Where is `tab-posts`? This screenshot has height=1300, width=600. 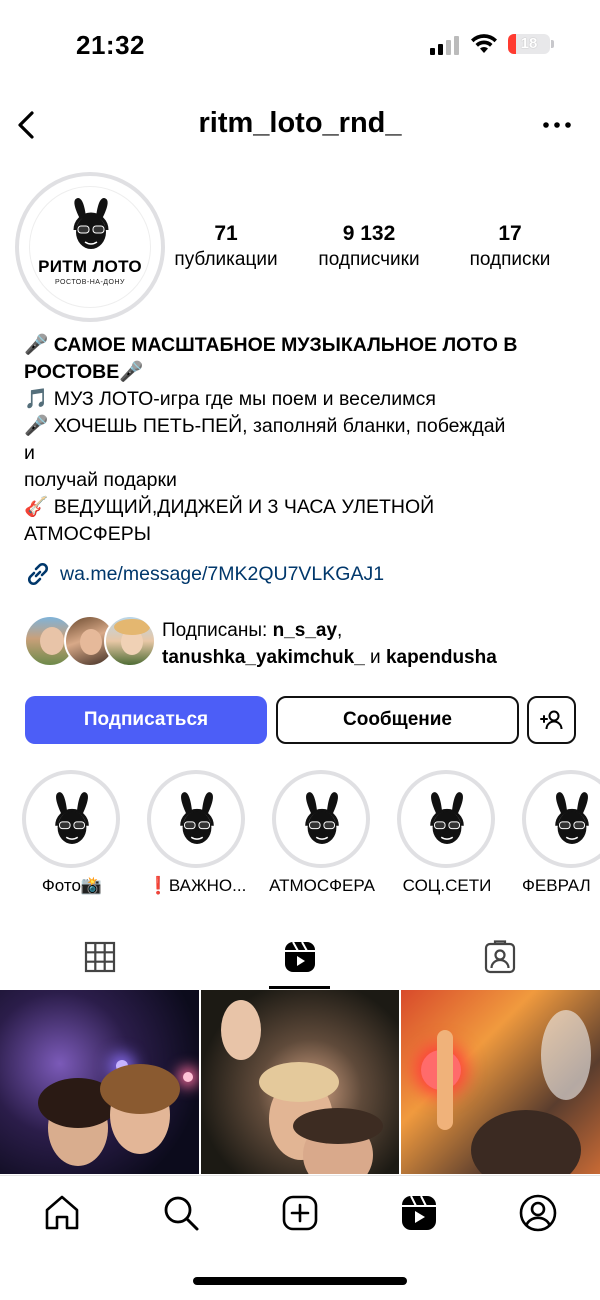 tab-posts is located at coordinates (100, 962).